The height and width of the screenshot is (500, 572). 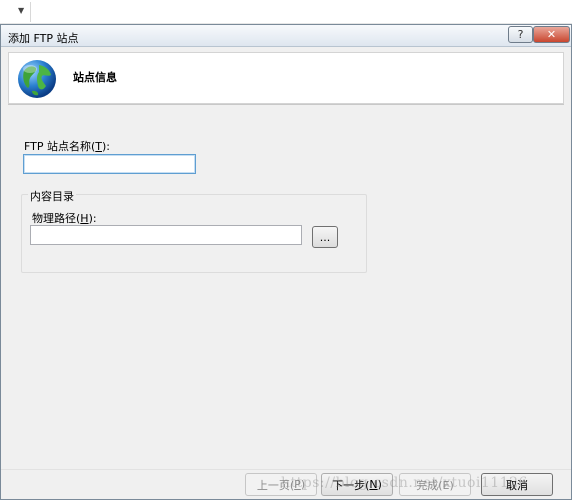 What do you see at coordinates (37, 79) in the screenshot?
I see `globe-icon` at bounding box center [37, 79].